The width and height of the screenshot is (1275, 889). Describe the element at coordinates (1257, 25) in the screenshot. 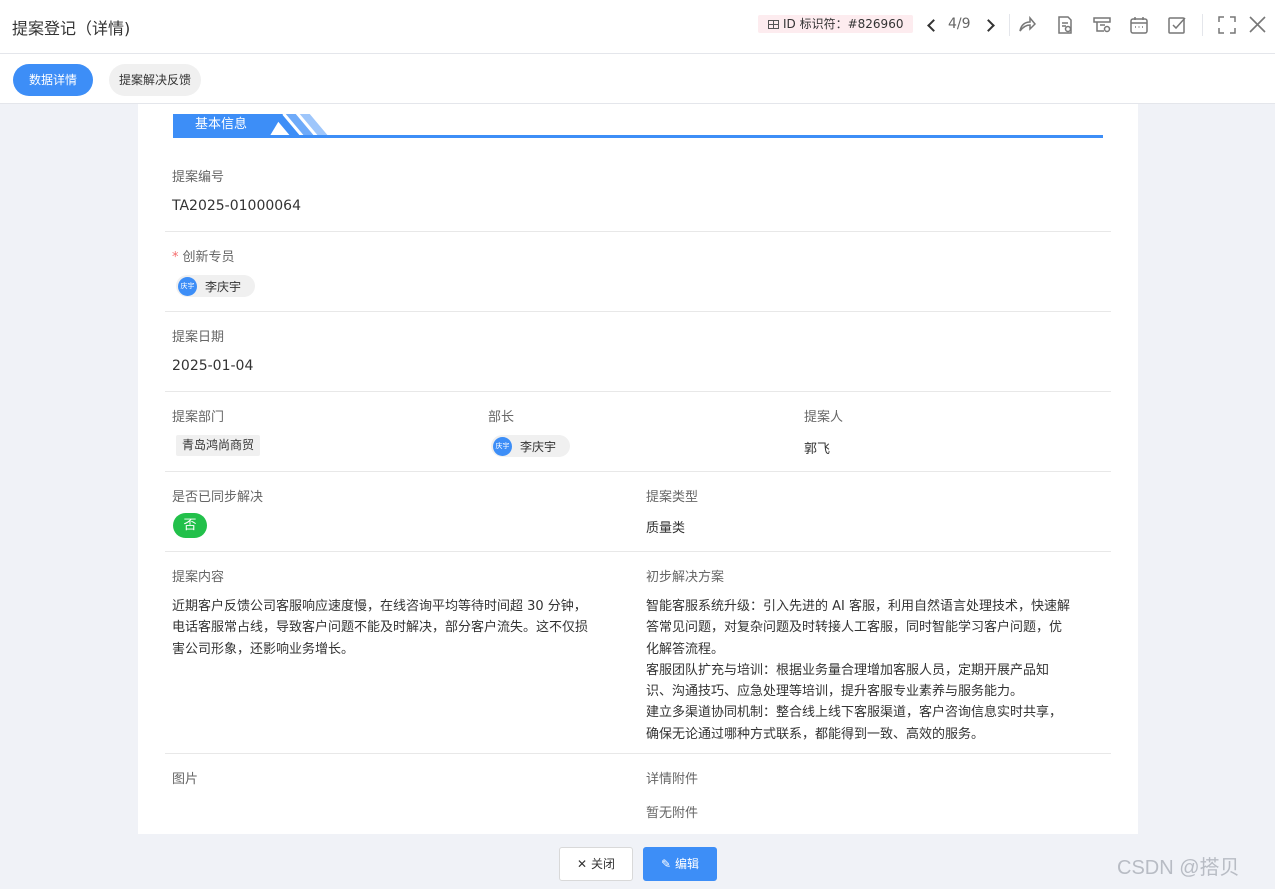

I see `close-icon` at that location.